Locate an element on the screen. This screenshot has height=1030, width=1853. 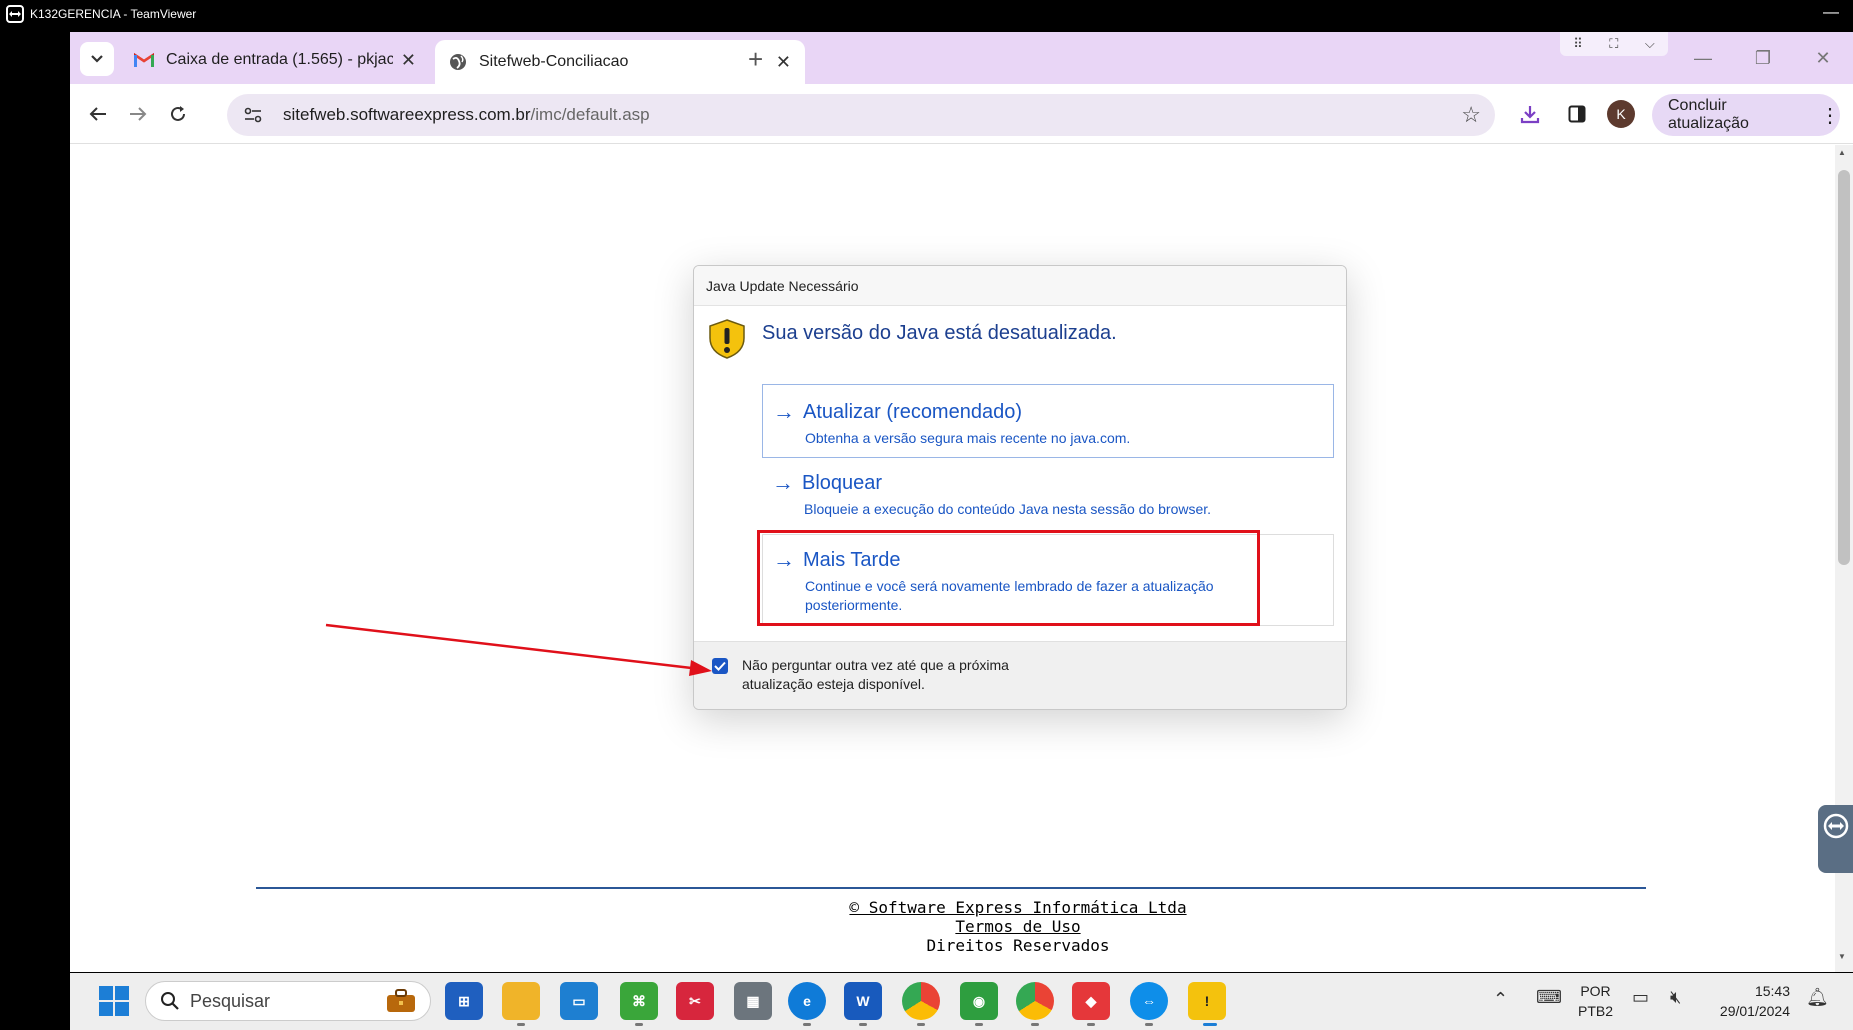
teamviewer-window-title: K132GERENCIA - TeamViewer is located at coordinates (113, 14).